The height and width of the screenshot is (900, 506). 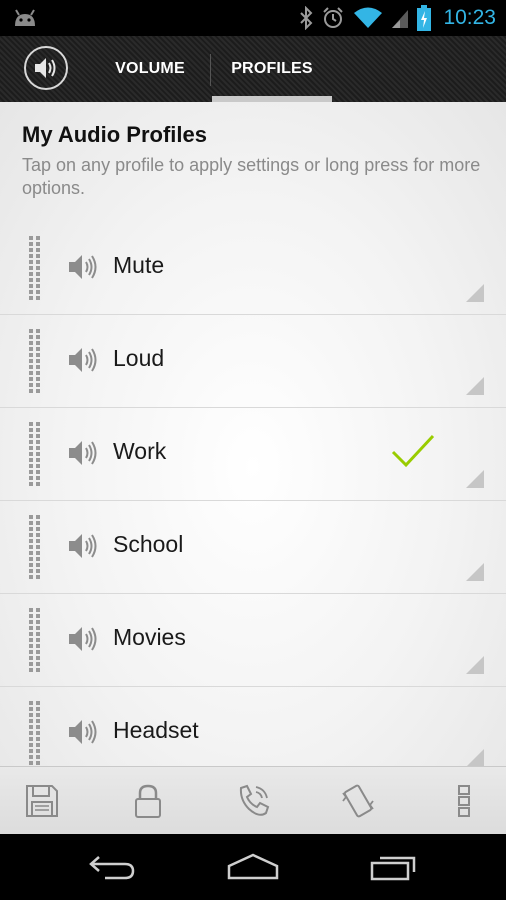 What do you see at coordinates (400, 19) in the screenshot?
I see `cell-signal-icon` at bounding box center [400, 19].